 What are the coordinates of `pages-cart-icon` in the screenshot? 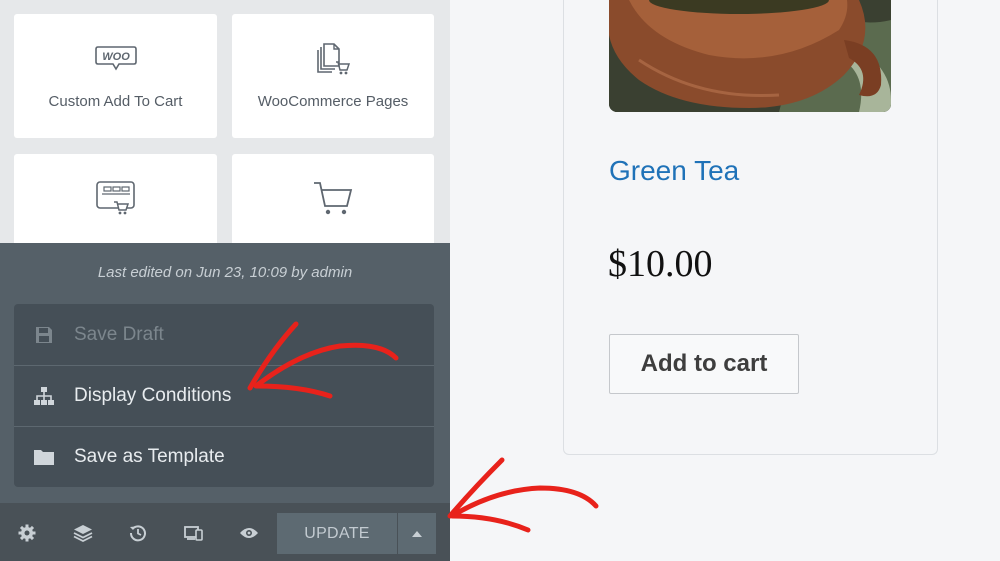 It's located at (333, 58).